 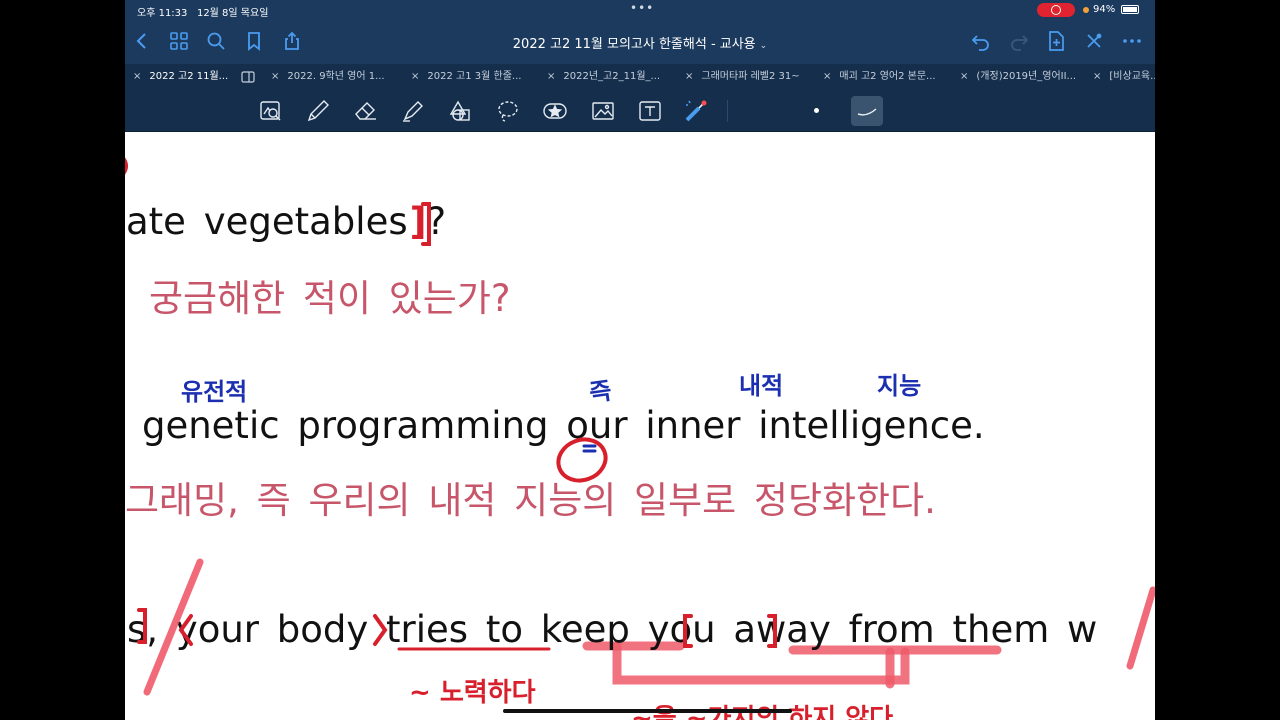 I want to click on document-title: 2022 고2 11월 모의고사 한줄해석 - 교사용 ⌄, so click(x=640, y=42).